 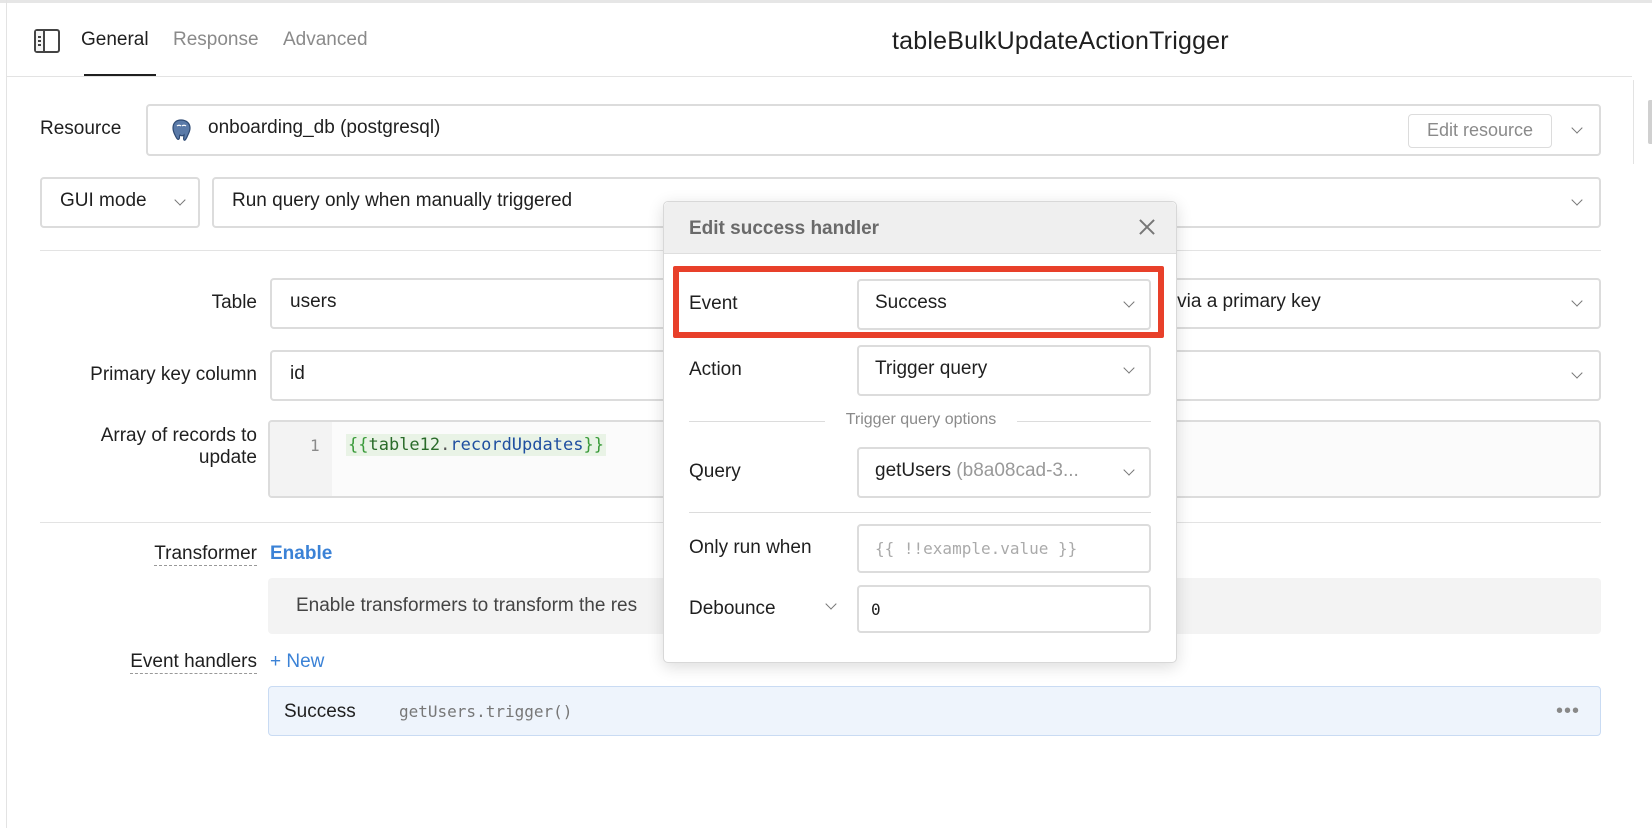 What do you see at coordinates (1004, 609) in the screenshot?
I see `debounce-input: 0` at bounding box center [1004, 609].